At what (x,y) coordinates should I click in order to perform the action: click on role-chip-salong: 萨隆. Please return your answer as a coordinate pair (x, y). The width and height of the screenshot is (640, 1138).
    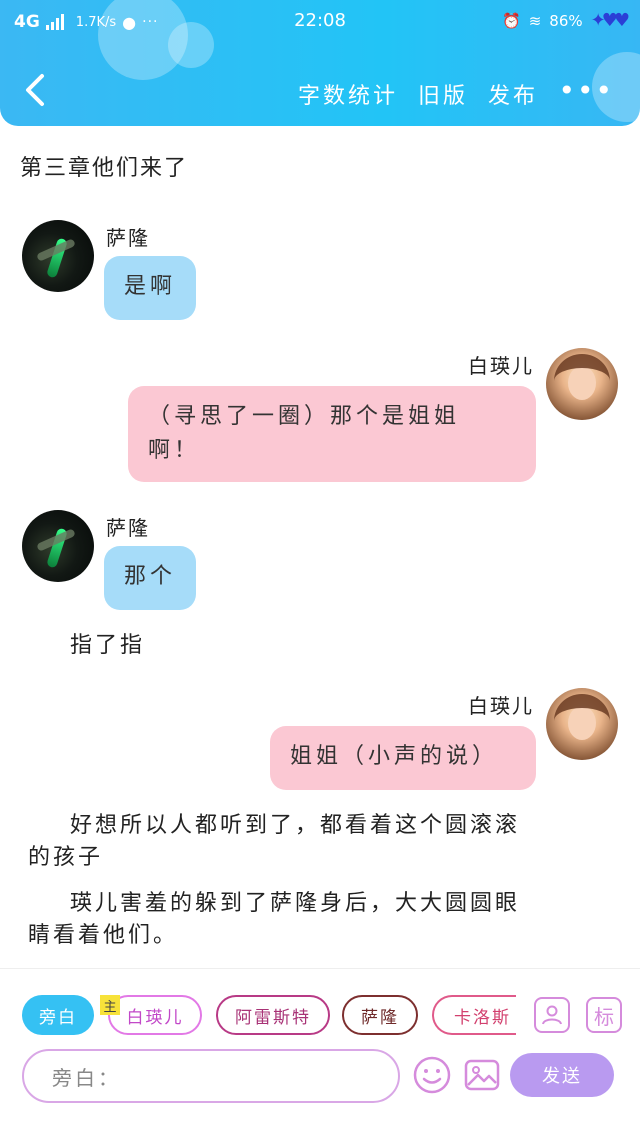
    Looking at the image, I should click on (380, 1015).